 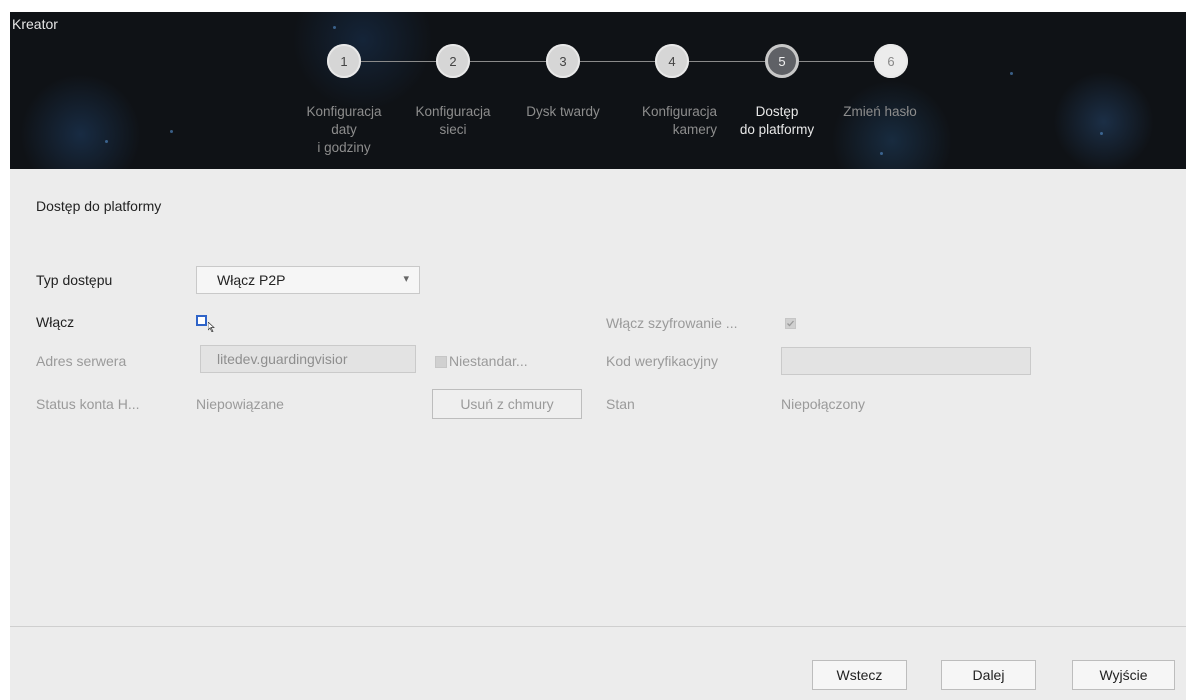 I want to click on step-1-indicator: 1, so click(x=344, y=61).